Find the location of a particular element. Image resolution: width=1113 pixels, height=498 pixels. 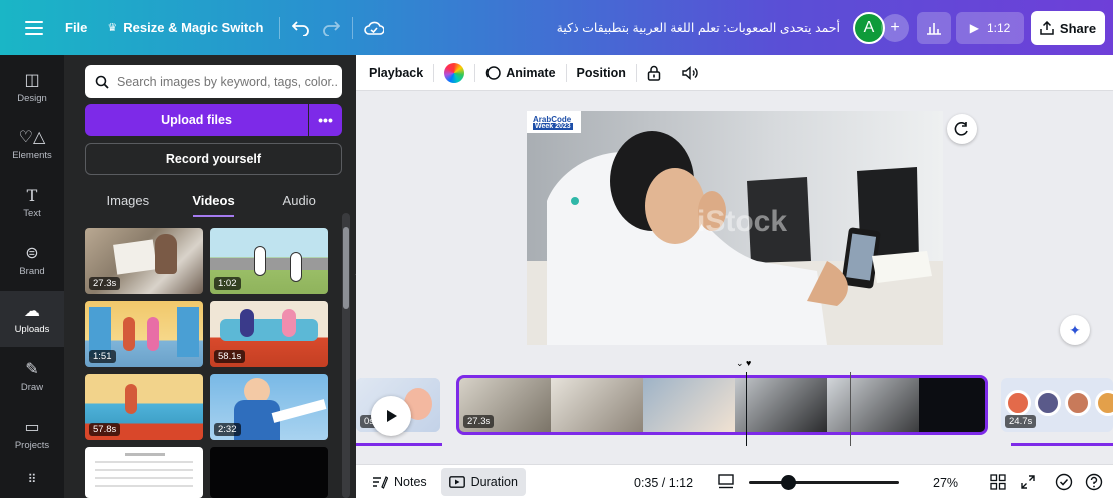

rail-item-text: T Text is located at coordinates (32, 203).